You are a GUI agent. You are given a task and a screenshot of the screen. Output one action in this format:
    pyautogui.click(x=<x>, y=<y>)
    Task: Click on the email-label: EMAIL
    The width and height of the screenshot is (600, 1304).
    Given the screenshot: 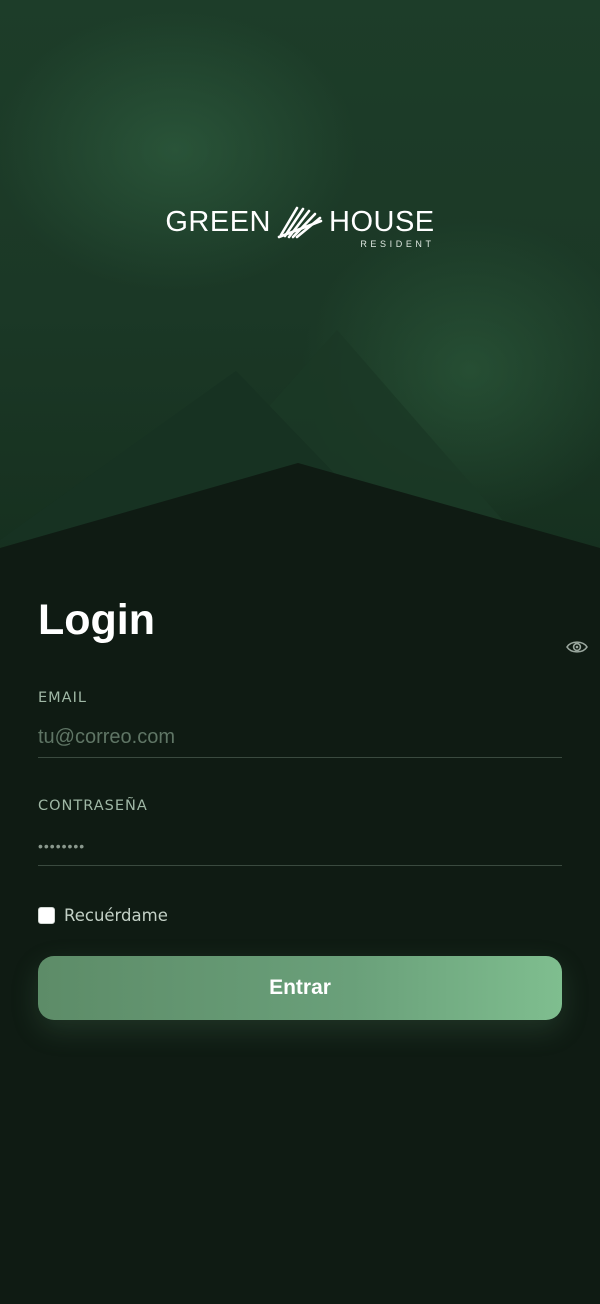 What is the action you would take?
    pyautogui.click(x=62, y=698)
    